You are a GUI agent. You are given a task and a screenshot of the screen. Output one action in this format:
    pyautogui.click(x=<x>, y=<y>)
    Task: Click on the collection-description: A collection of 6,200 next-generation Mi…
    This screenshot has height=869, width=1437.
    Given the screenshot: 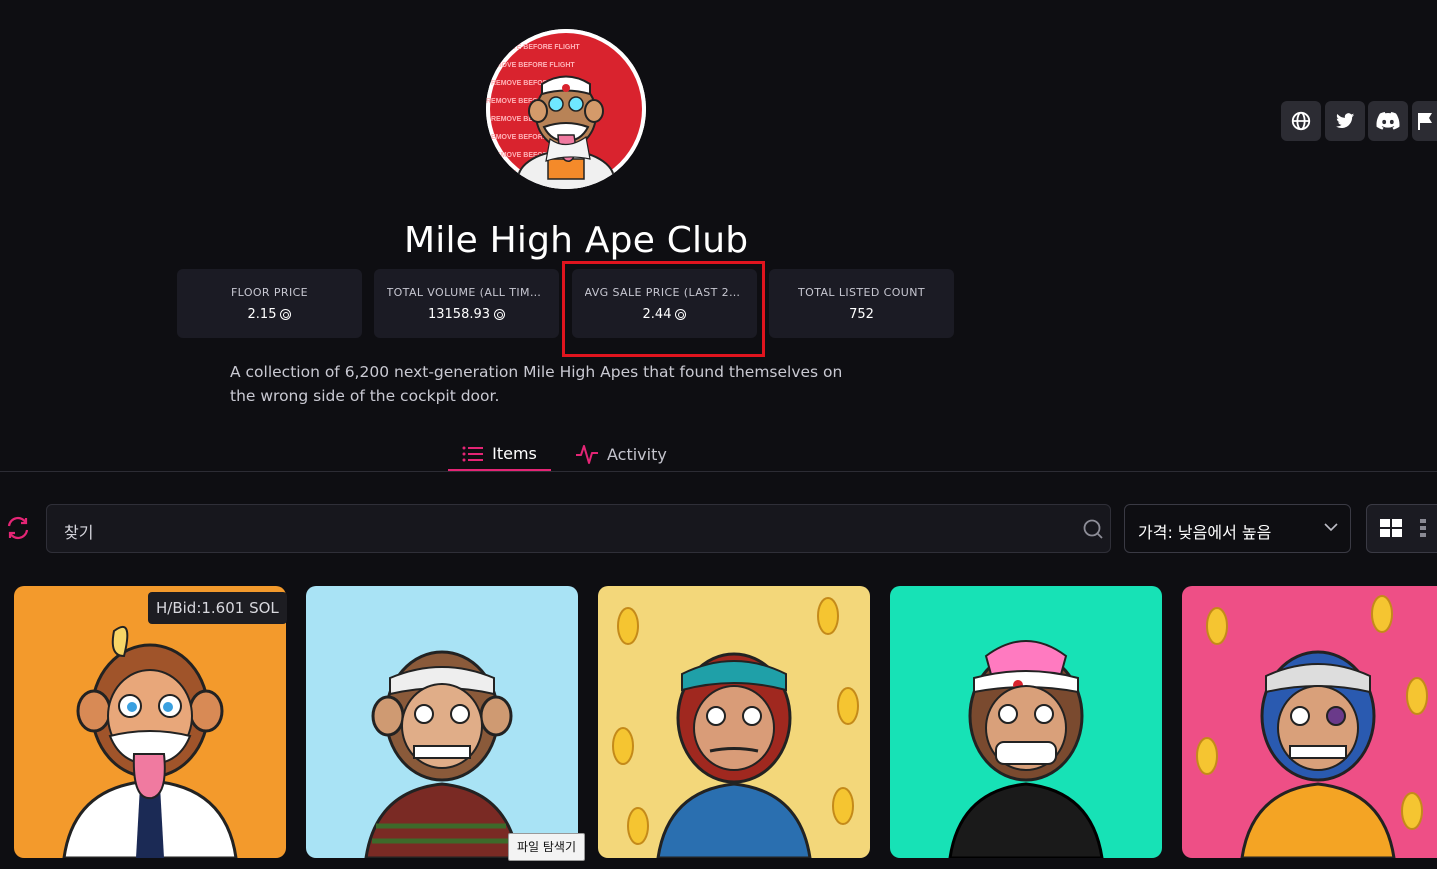 What is the action you would take?
    pyautogui.click(x=536, y=384)
    